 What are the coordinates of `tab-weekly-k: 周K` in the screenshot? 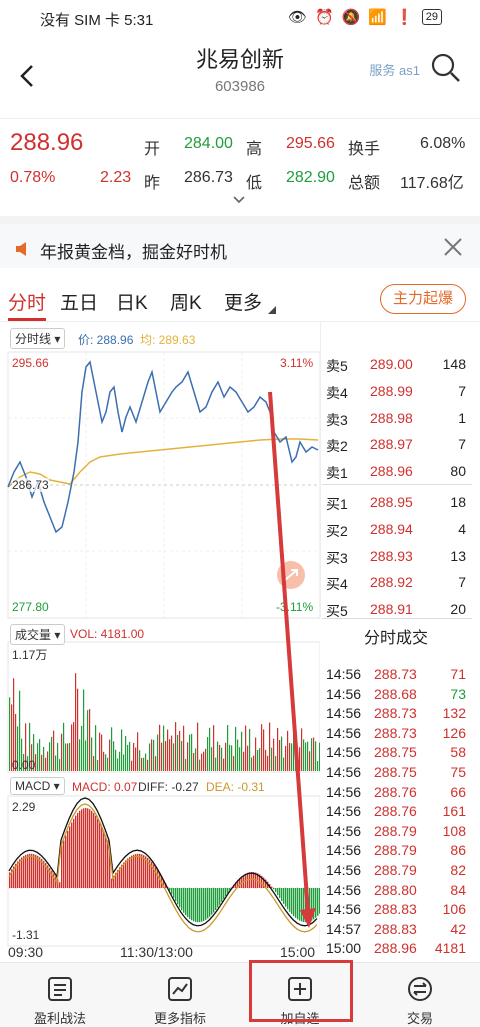 It's located at (186, 301).